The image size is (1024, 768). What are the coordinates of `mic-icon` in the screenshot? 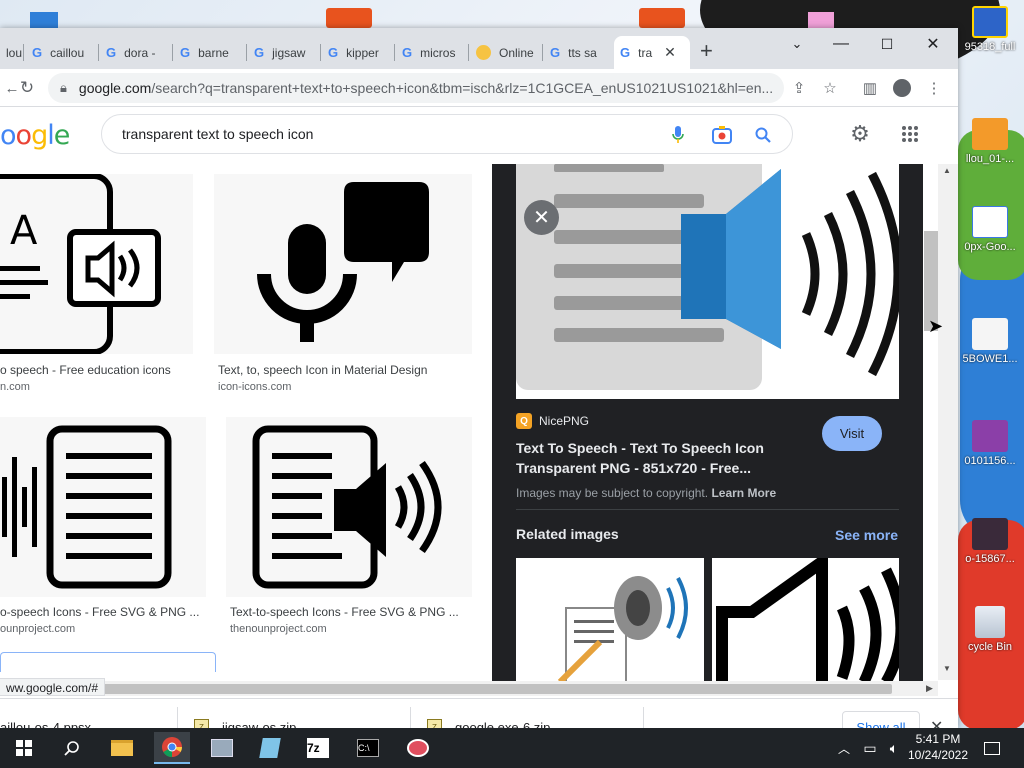 It's located at (678, 135).